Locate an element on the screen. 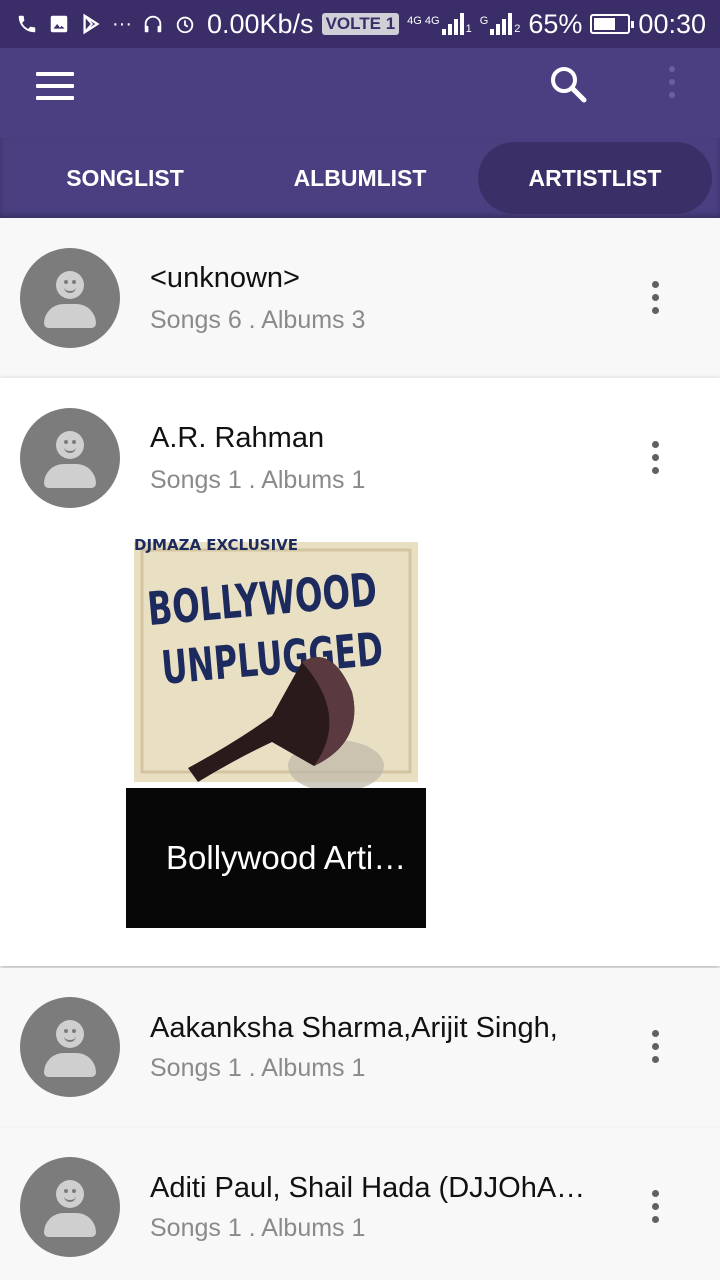 The height and width of the screenshot is (1280, 720). album-cover-image: DJMAZA EXCLUSIVE BOLLYWOOD UNPLUGGED is located at coordinates (276, 658).